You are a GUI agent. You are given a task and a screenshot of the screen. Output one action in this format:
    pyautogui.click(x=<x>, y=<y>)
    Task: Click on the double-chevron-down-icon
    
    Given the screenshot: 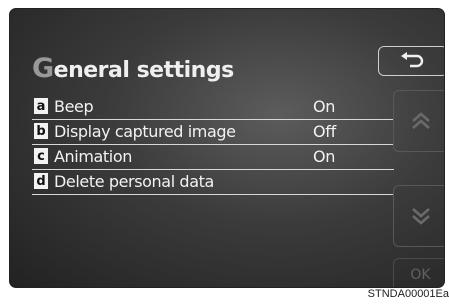 What is the action you would take?
    pyautogui.click(x=420, y=216)
    